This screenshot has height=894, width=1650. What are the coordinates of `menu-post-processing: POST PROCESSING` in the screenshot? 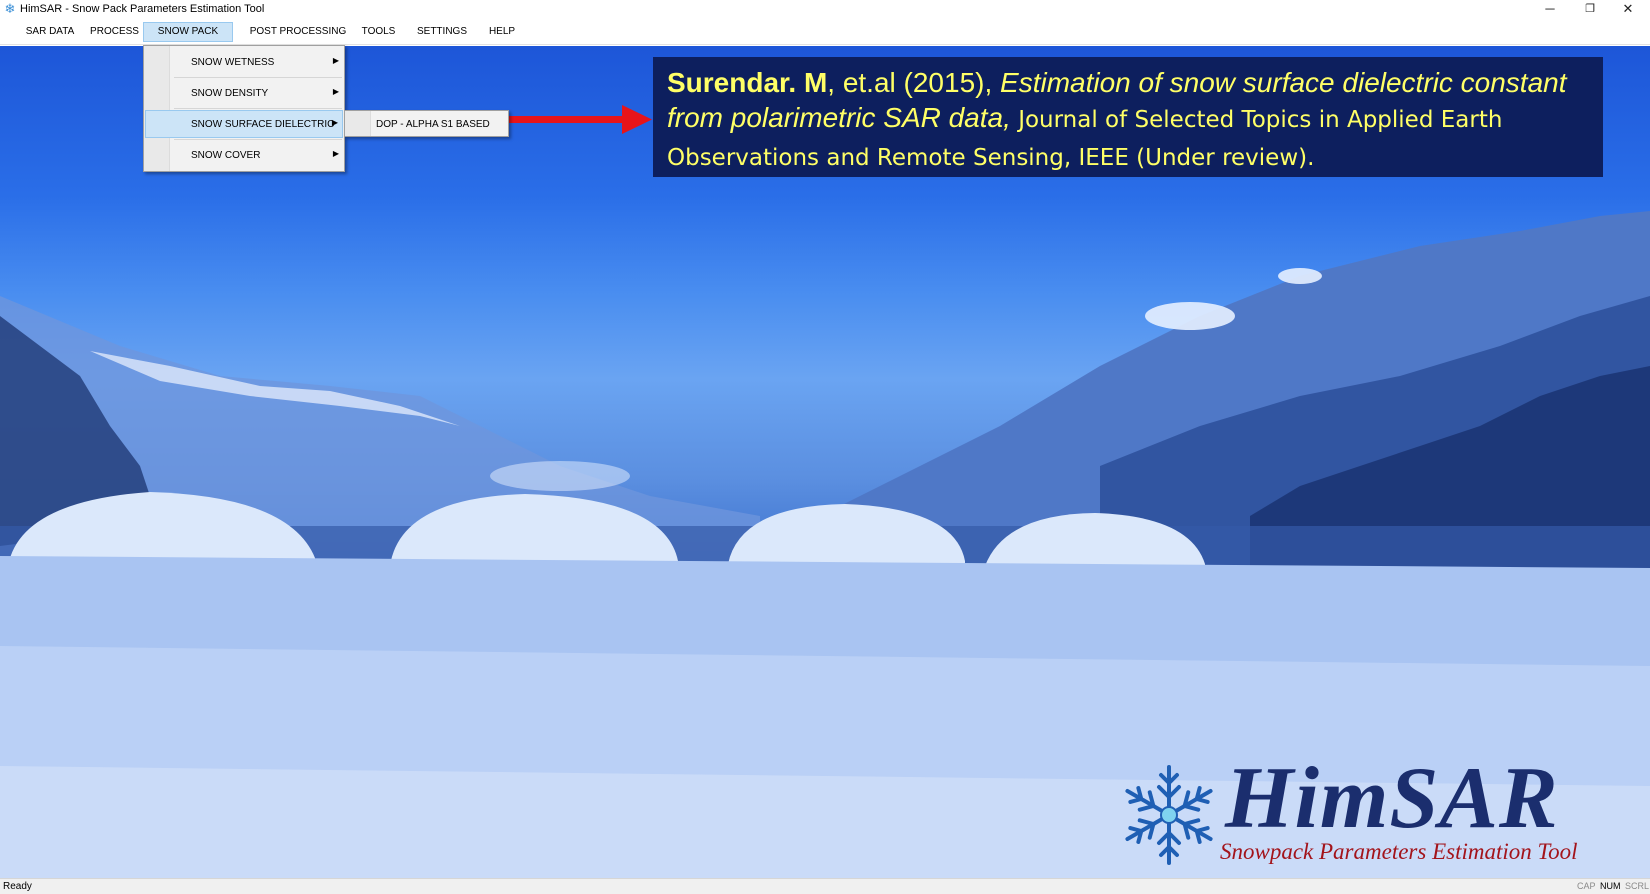 It's located at (298, 32).